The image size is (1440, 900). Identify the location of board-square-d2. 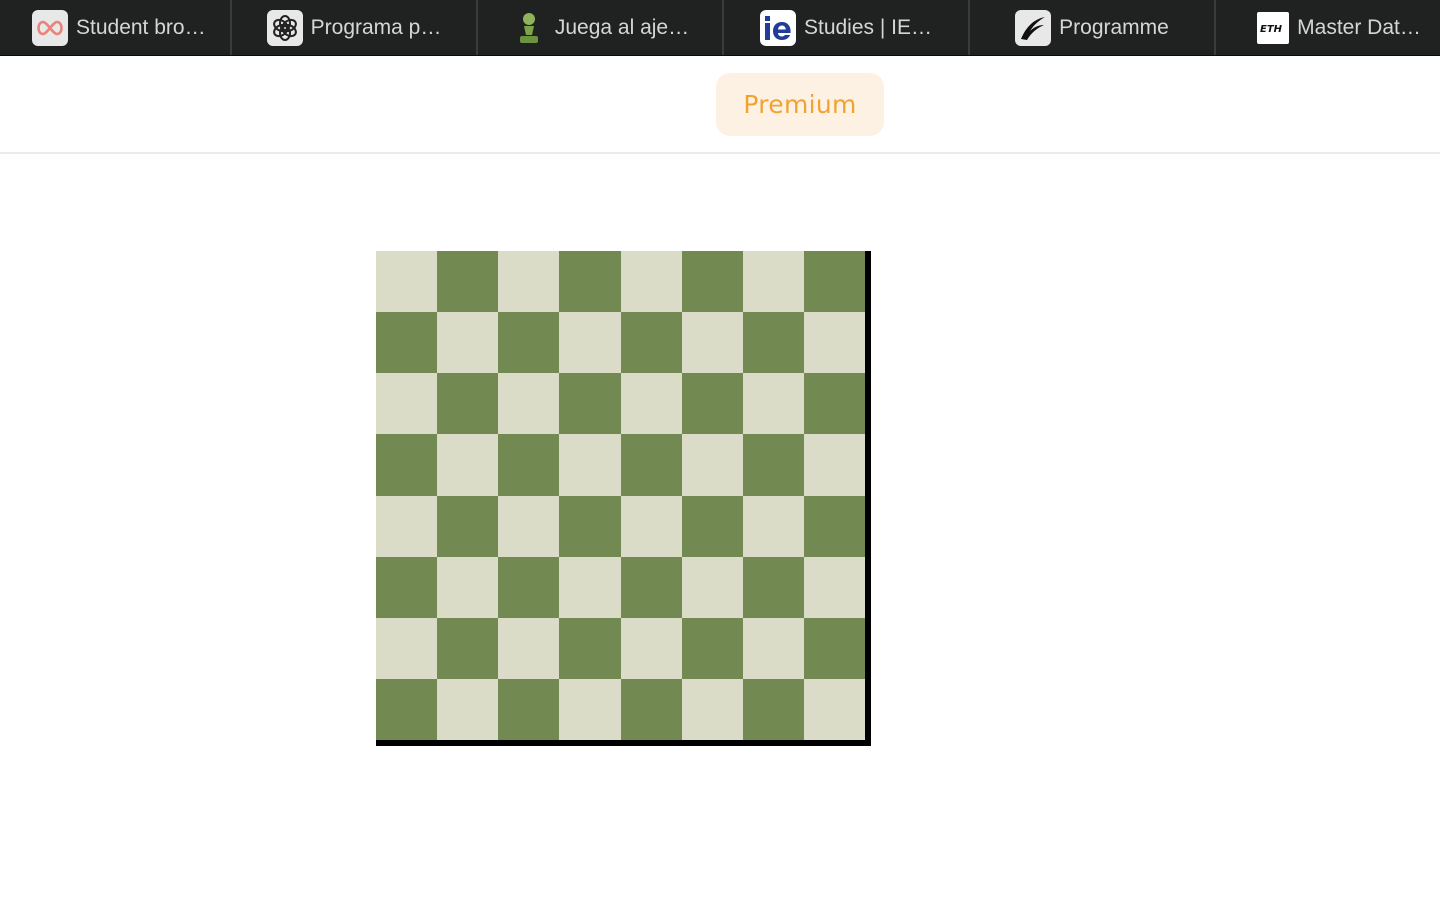
(590, 648).